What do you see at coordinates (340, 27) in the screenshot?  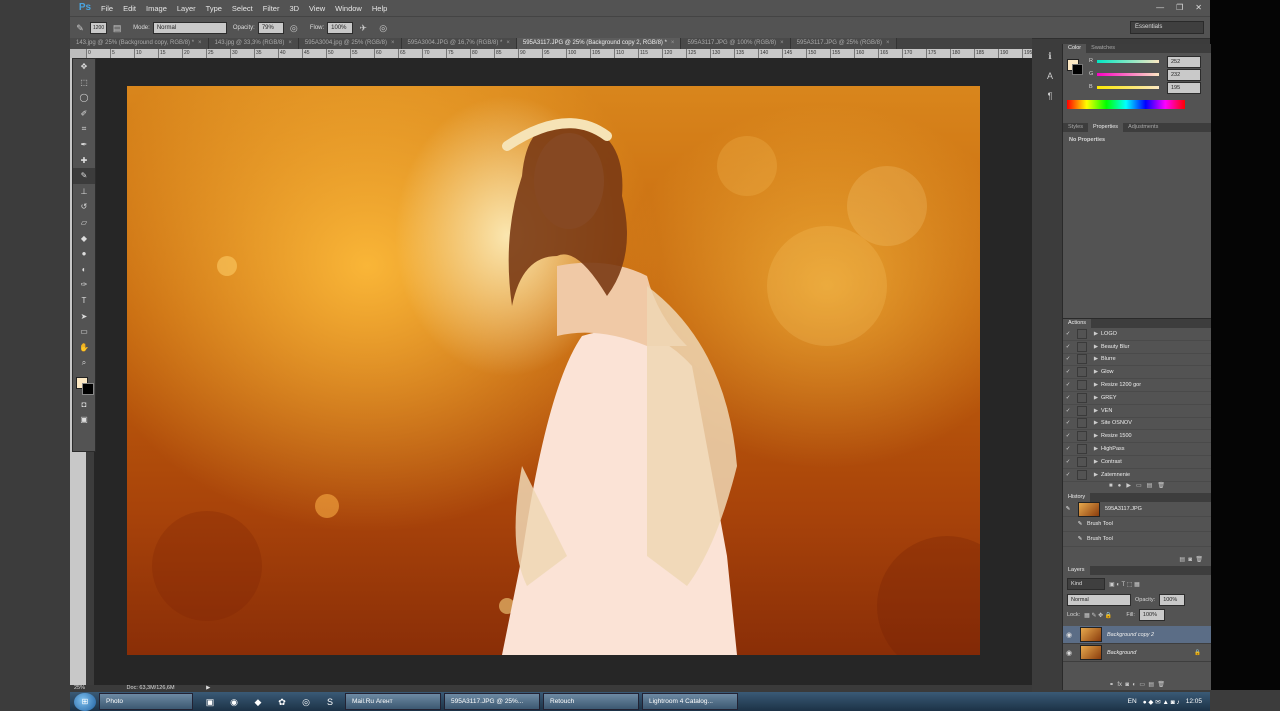 I see `flow-input: 100%` at bounding box center [340, 27].